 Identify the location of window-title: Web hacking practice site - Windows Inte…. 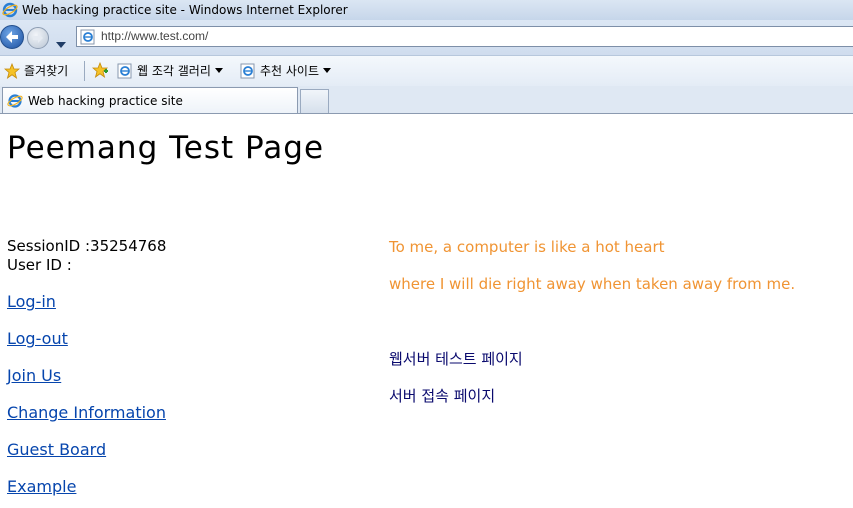
(185, 10).